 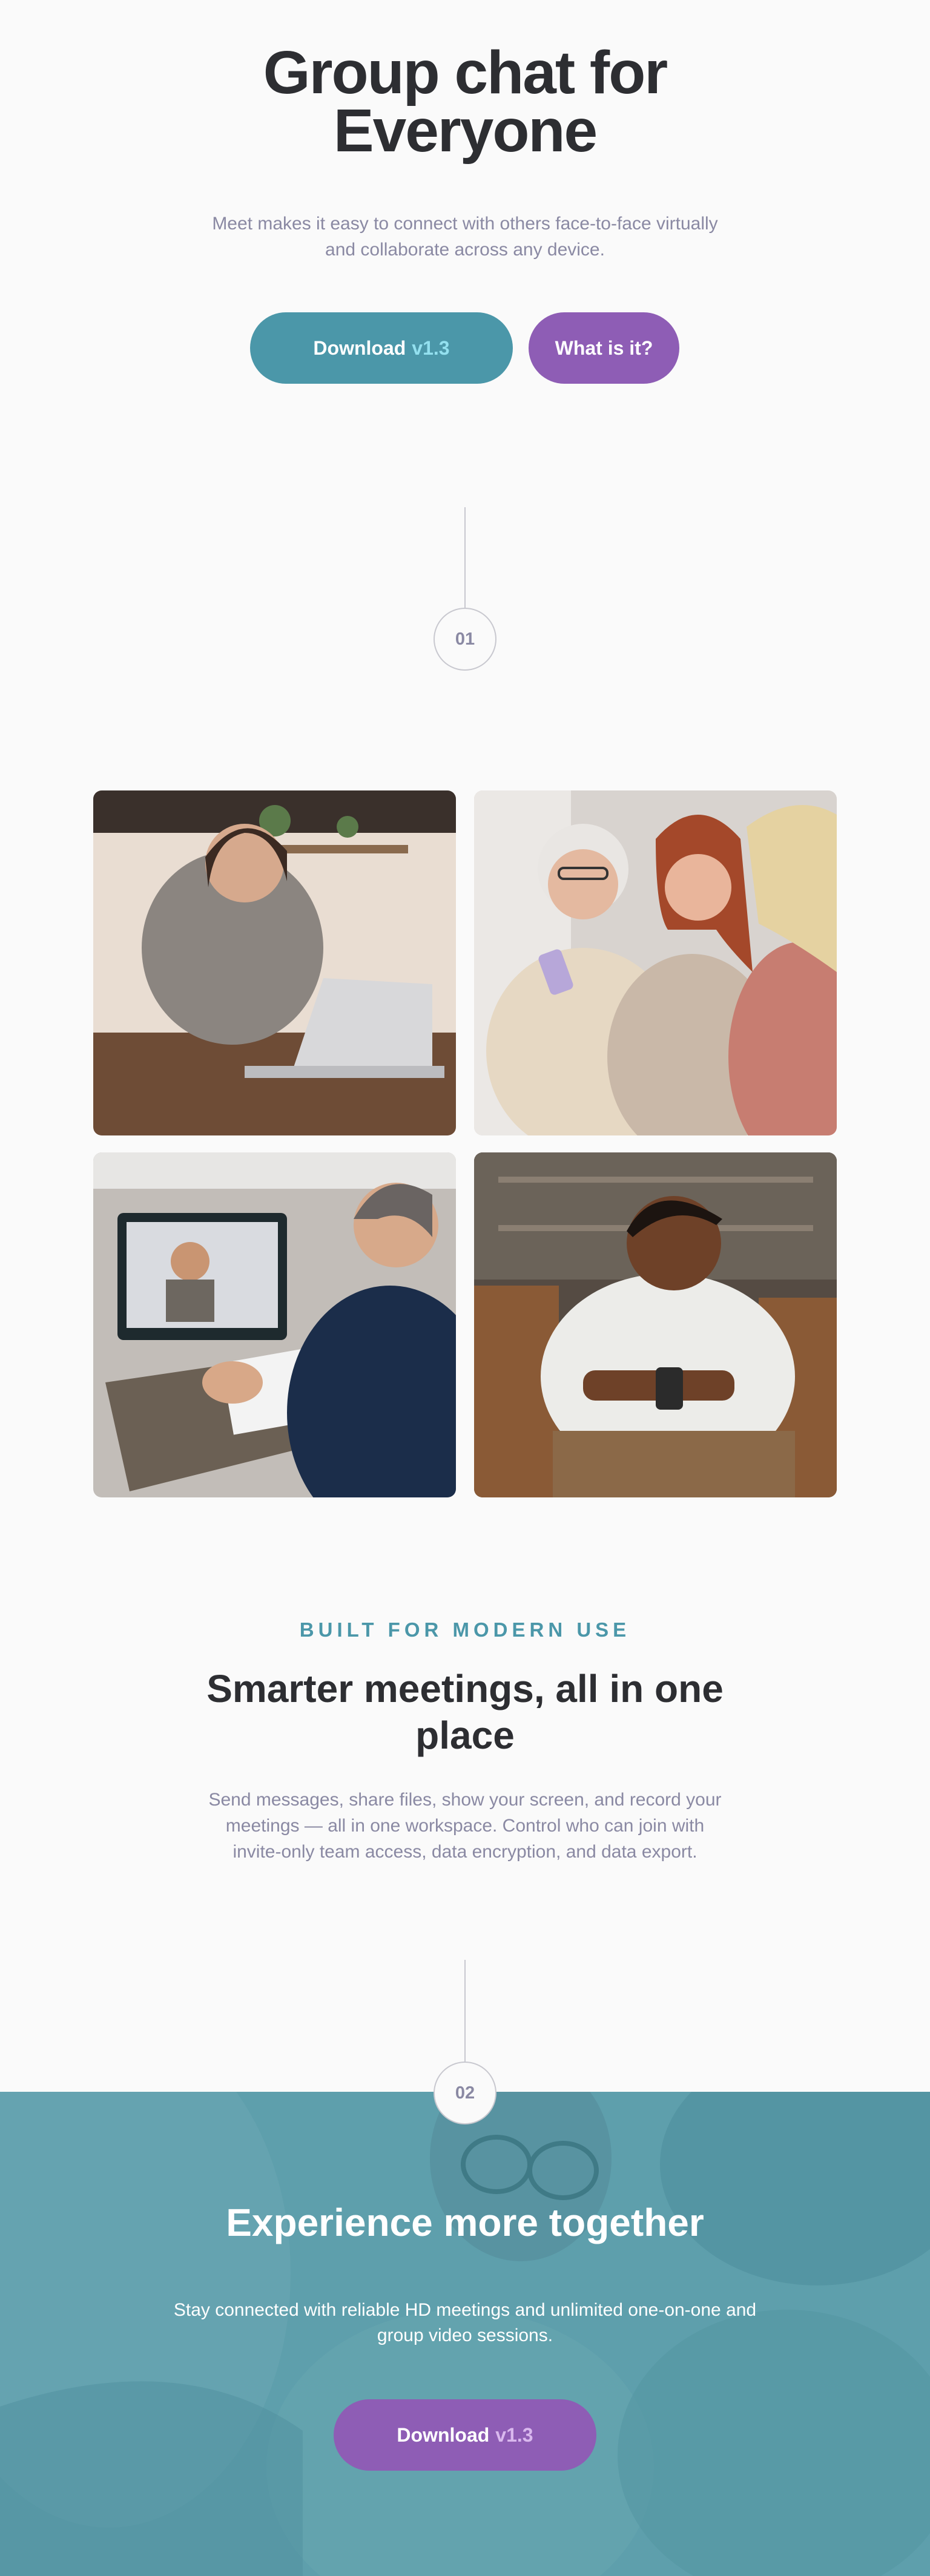 What do you see at coordinates (465, 250) in the screenshot?
I see `hero-subtitle-line2: and collaborate across any device.` at bounding box center [465, 250].